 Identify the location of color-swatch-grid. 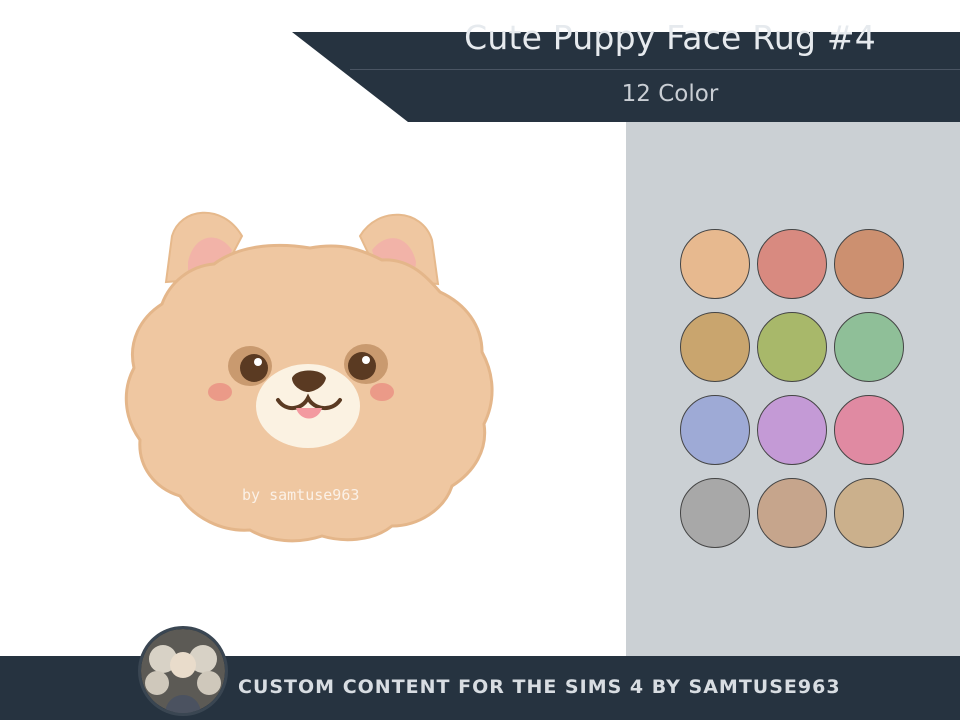
(794, 388).